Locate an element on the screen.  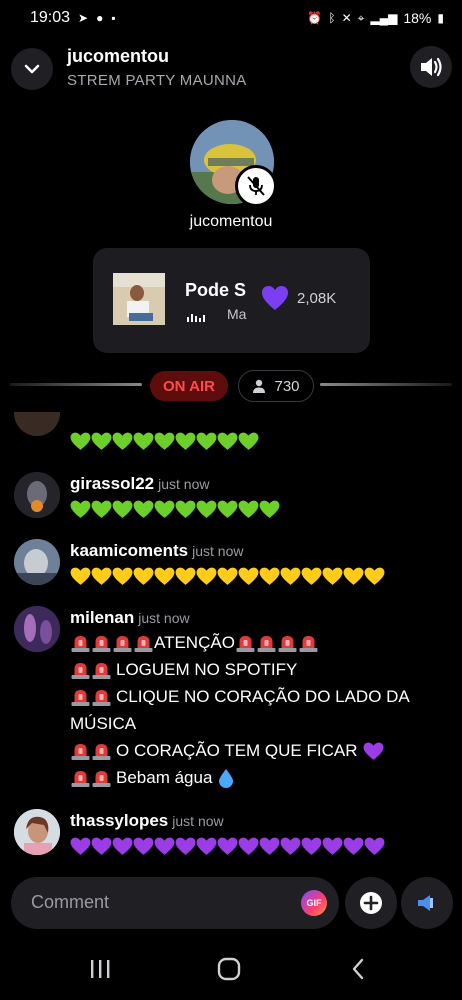
battery-level: 18% is located at coordinates (417, 18).